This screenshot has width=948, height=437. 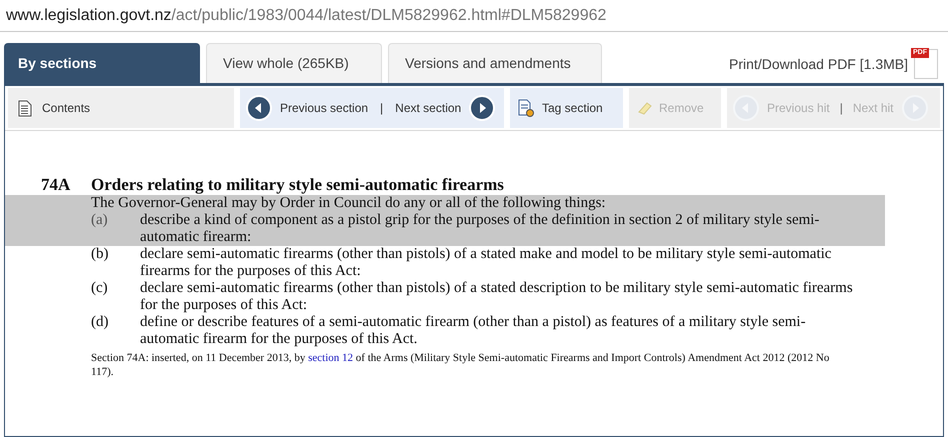 I want to click on item-text: define or describe features of a semi-automatic firearm (other than a pistol) as features of a military style semi-automatic firearm for the purposes of this Act., so click(x=473, y=331).